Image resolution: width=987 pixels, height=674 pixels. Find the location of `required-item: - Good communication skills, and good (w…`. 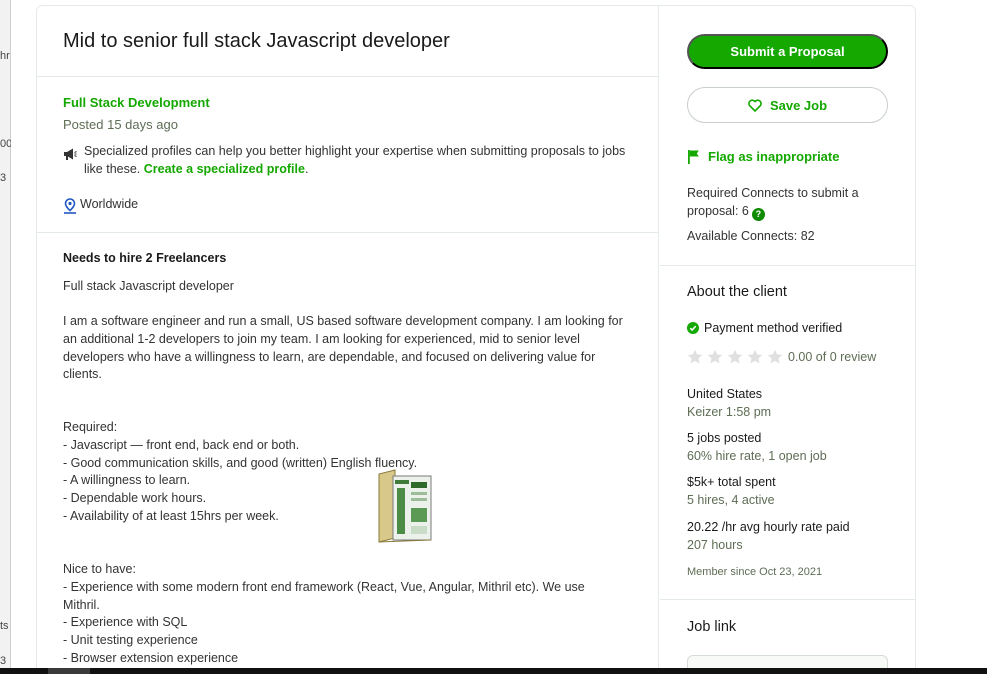

required-item: - Good communication skills, and good (w… is located at coordinates (240, 463).